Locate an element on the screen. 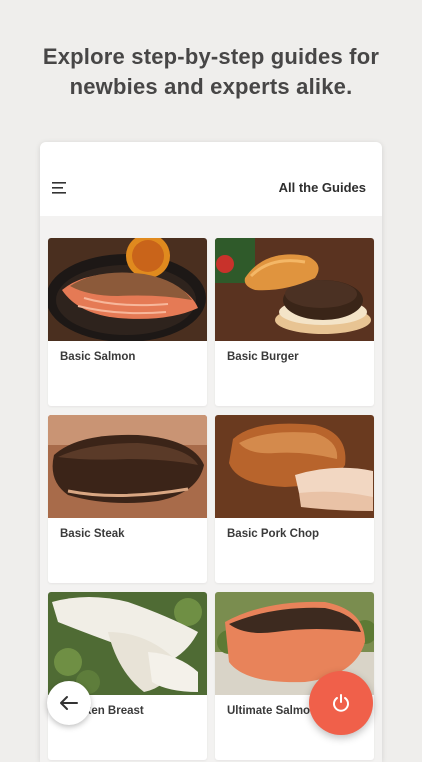  guide-card-basic-pork-chop: Basic Pork Chop is located at coordinates (294, 499).